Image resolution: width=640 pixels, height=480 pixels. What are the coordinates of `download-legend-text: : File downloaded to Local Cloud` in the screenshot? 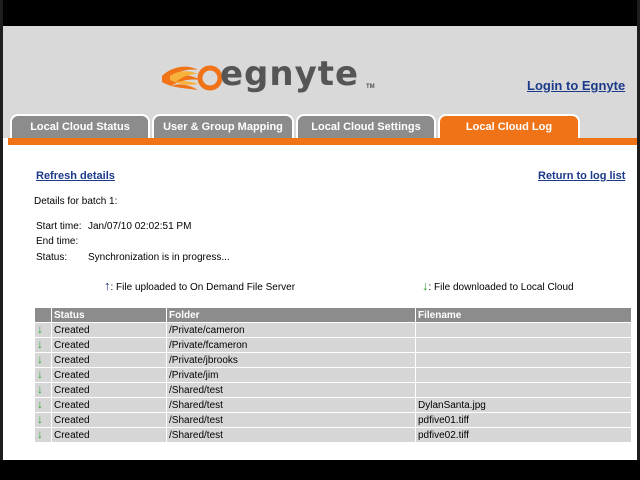 It's located at (501, 287).